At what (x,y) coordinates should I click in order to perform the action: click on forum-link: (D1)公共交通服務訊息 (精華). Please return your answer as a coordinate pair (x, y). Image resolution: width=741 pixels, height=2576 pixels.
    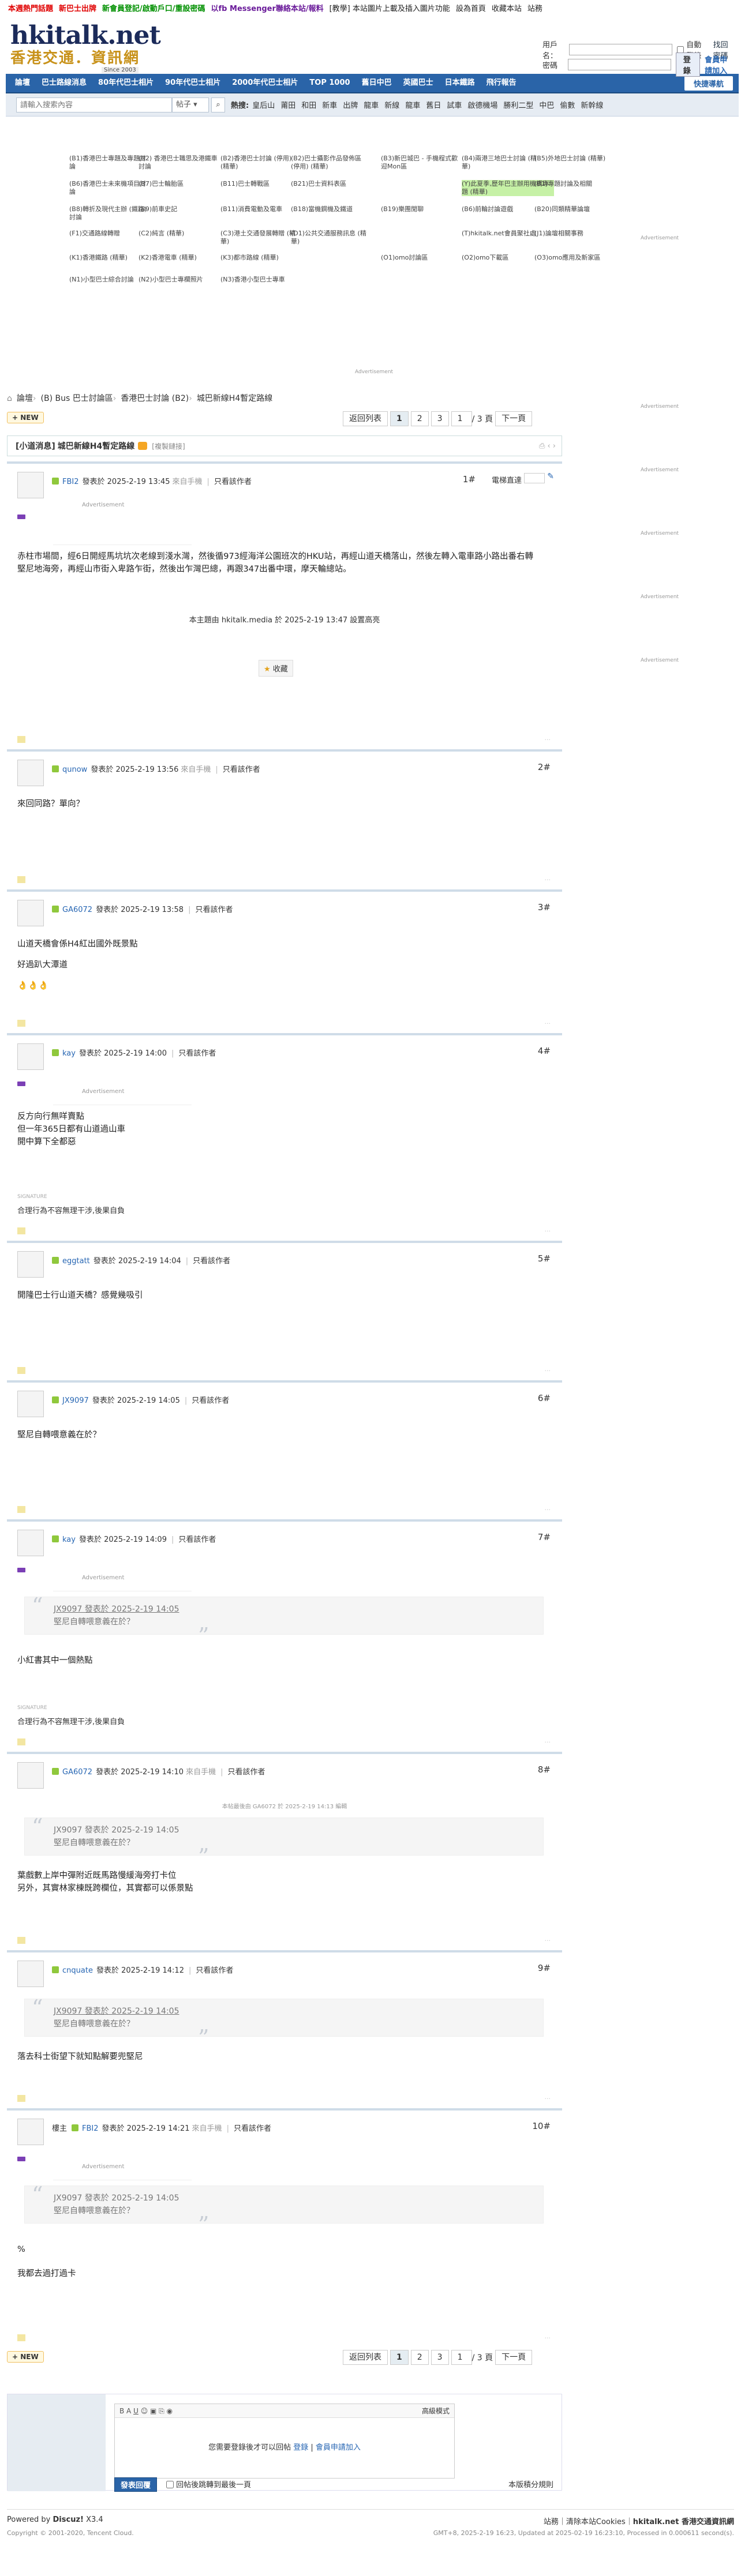
    Looking at the image, I should click on (331, 238).